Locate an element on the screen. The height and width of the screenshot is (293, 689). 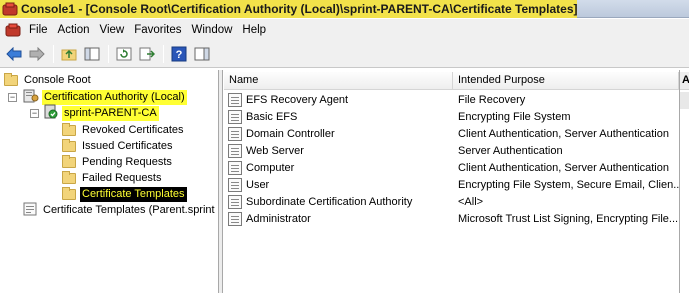
template-purpose: Server Authentication is located at coordinates (510, 150).